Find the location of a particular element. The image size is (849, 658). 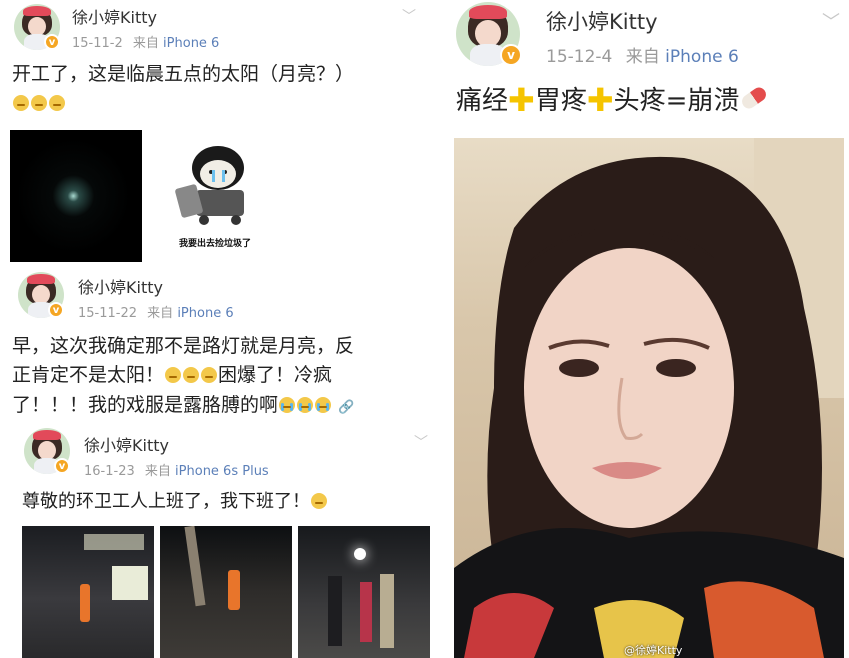

post-date: 16-1-23 is located at coordinates (109, 471).